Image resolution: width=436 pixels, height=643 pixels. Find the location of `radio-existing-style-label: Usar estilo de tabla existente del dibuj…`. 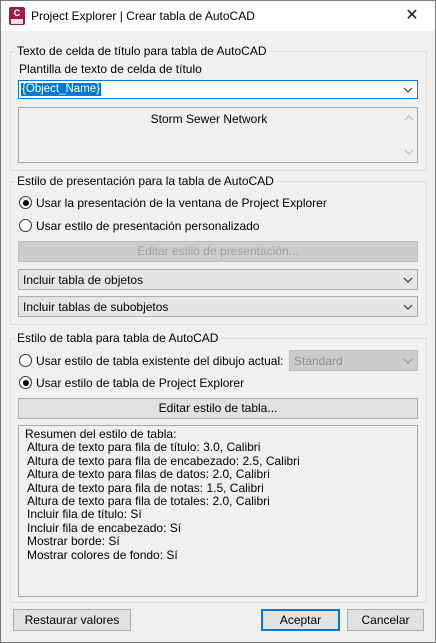

radio-existing-style-label: Usar estilo de tabla existente del dibuj… is located at coordinates (159, 361).